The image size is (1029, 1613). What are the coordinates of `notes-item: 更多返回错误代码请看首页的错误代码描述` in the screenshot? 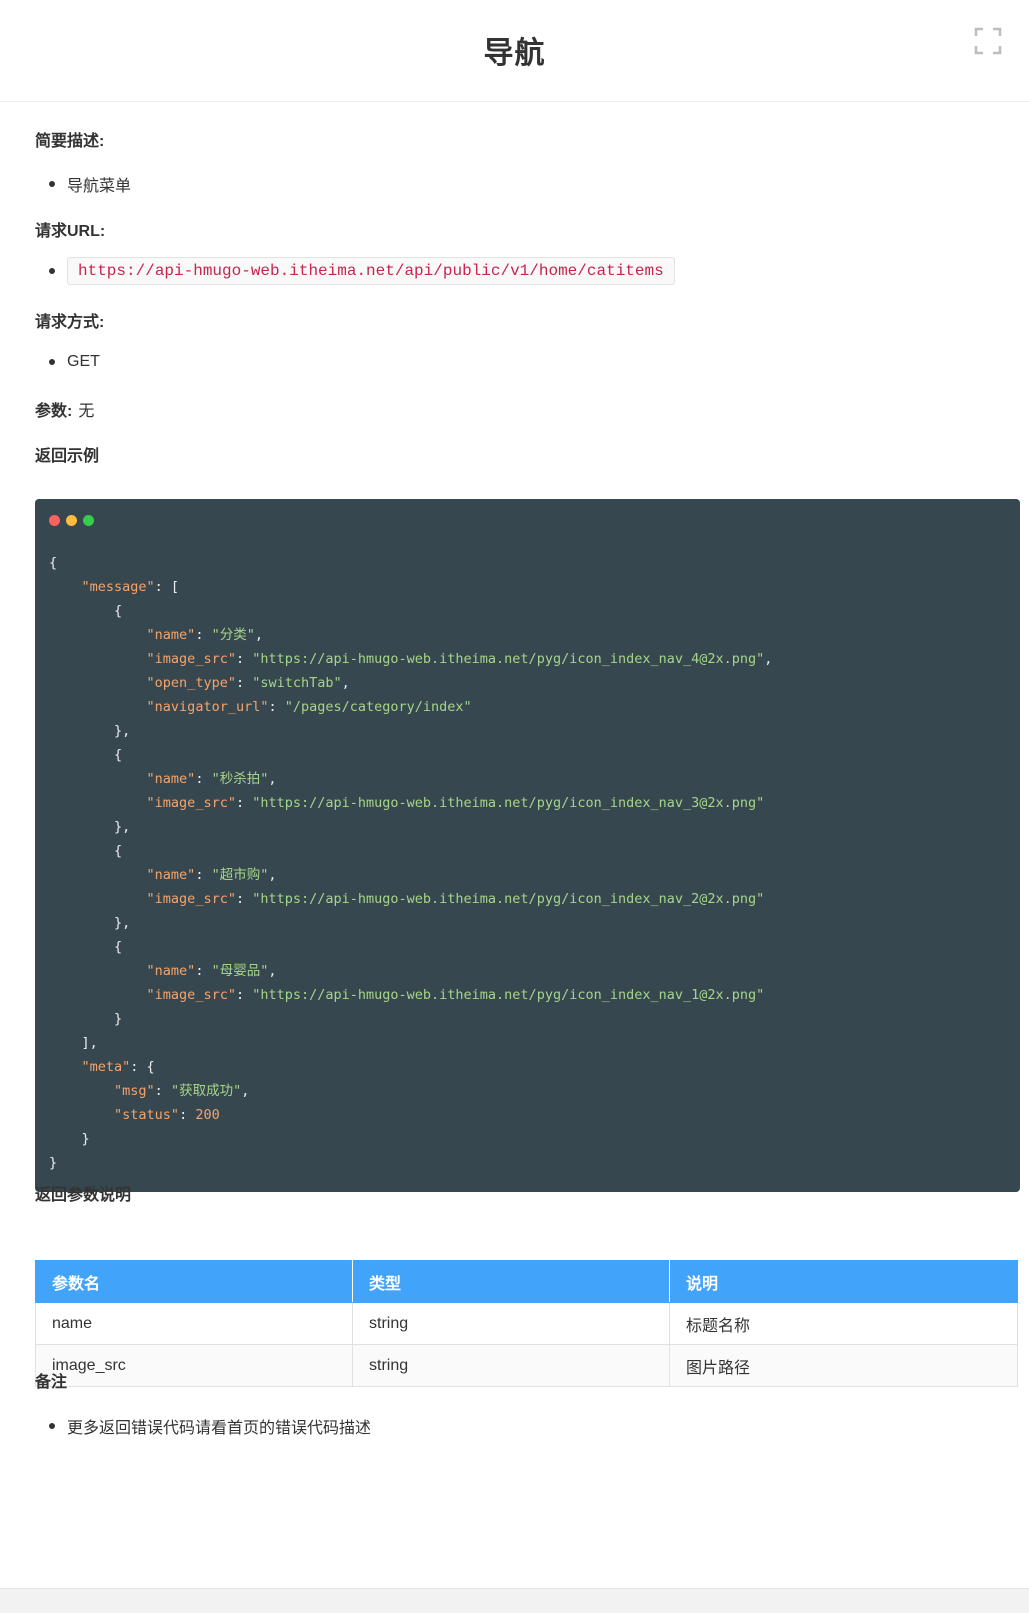 It's located at (210, 1426).